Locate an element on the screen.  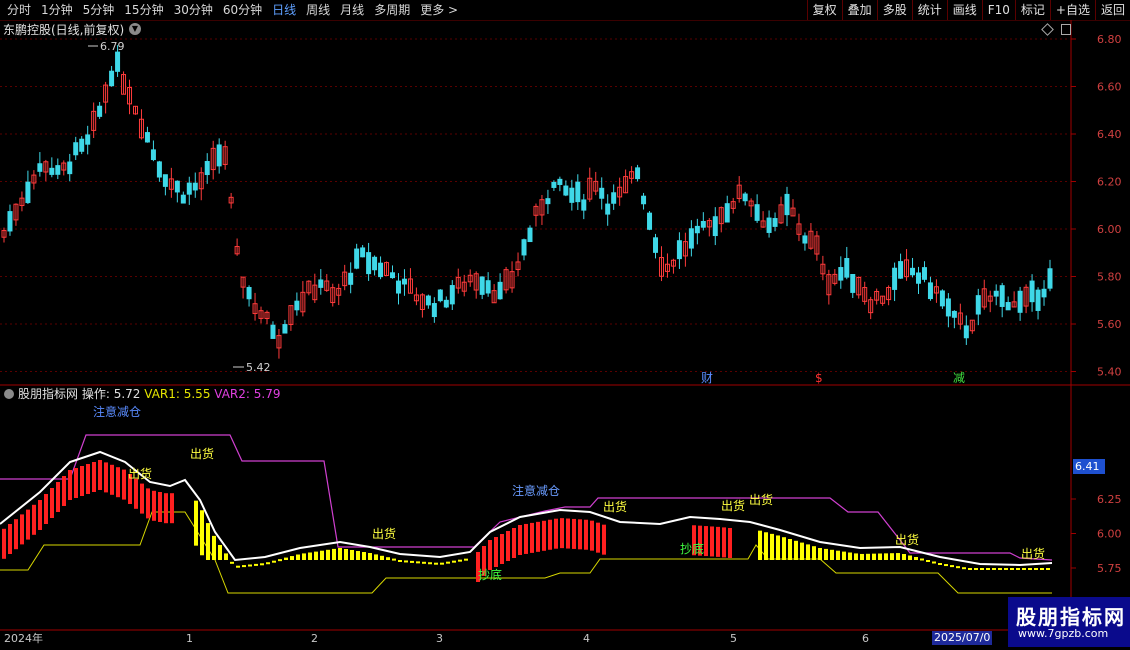
indicator-title: 股朋指标网 操作: 5.72 VAR1: 5.55 VAR2: 5.79 is located at coordinates (149, 394).